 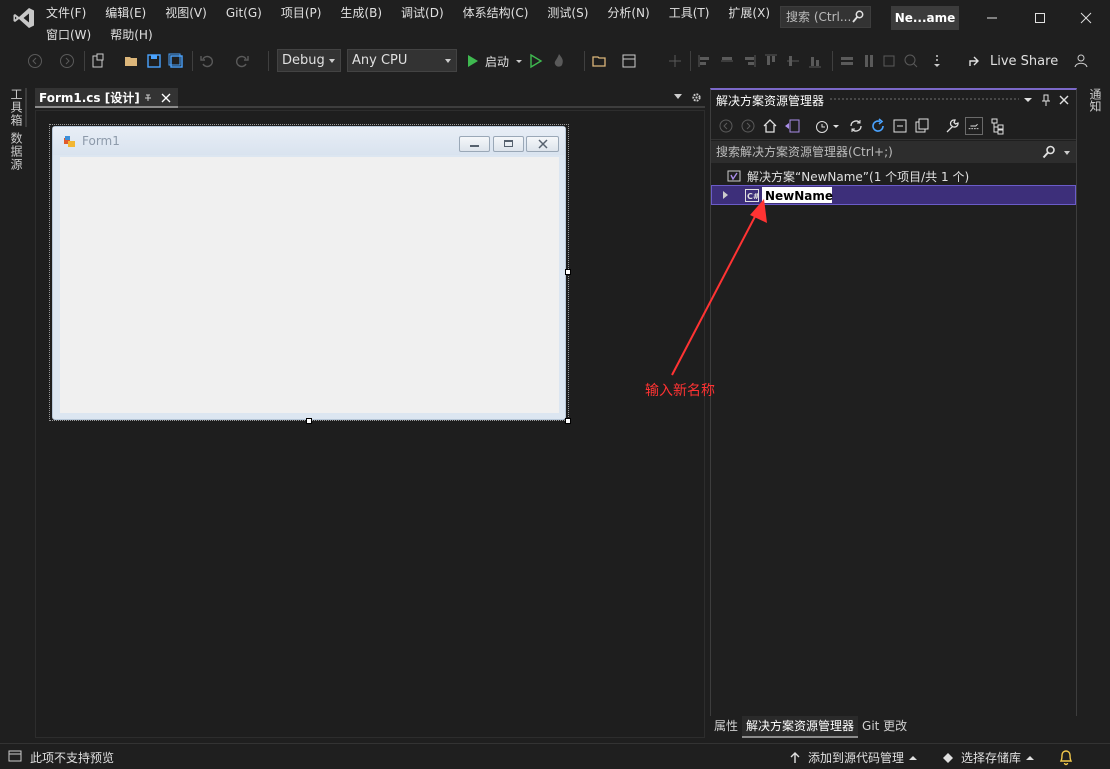 I want to click on align-bottoms-icon, so click(x=815, y=61).